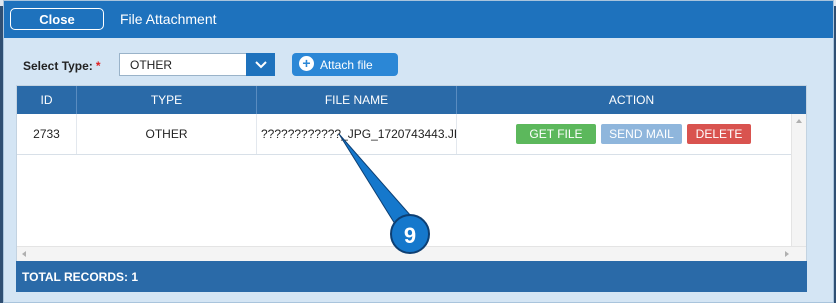 The width and height of the screenshot is (836, 303). I want to click on grid-footer: TOTAL RECORDS: 1, so click(411, 276).